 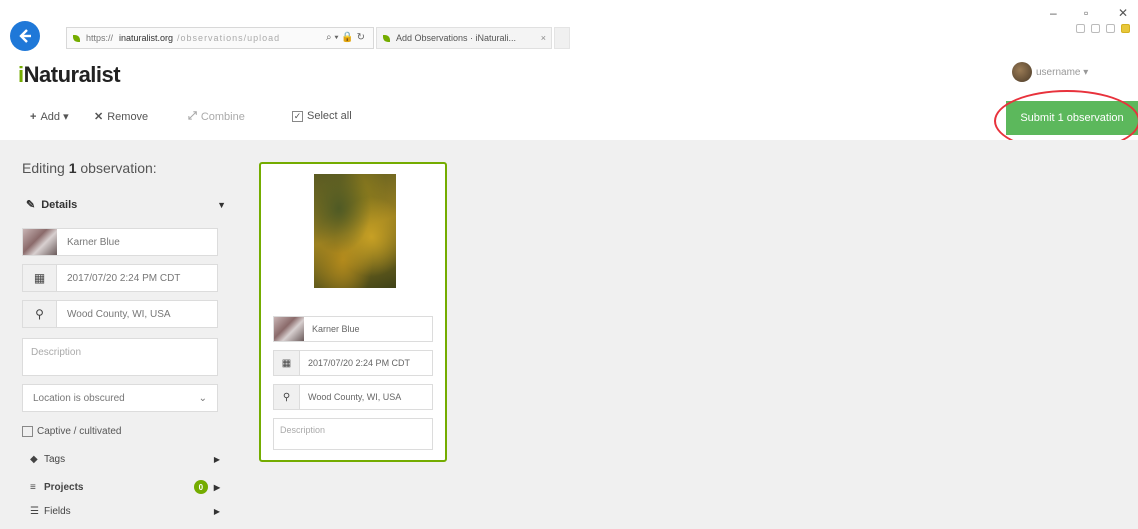 What do you see at coordinates (1095, 28) in the screenshot?
I see `favorites-icon` at bounding box center [1095, 28].